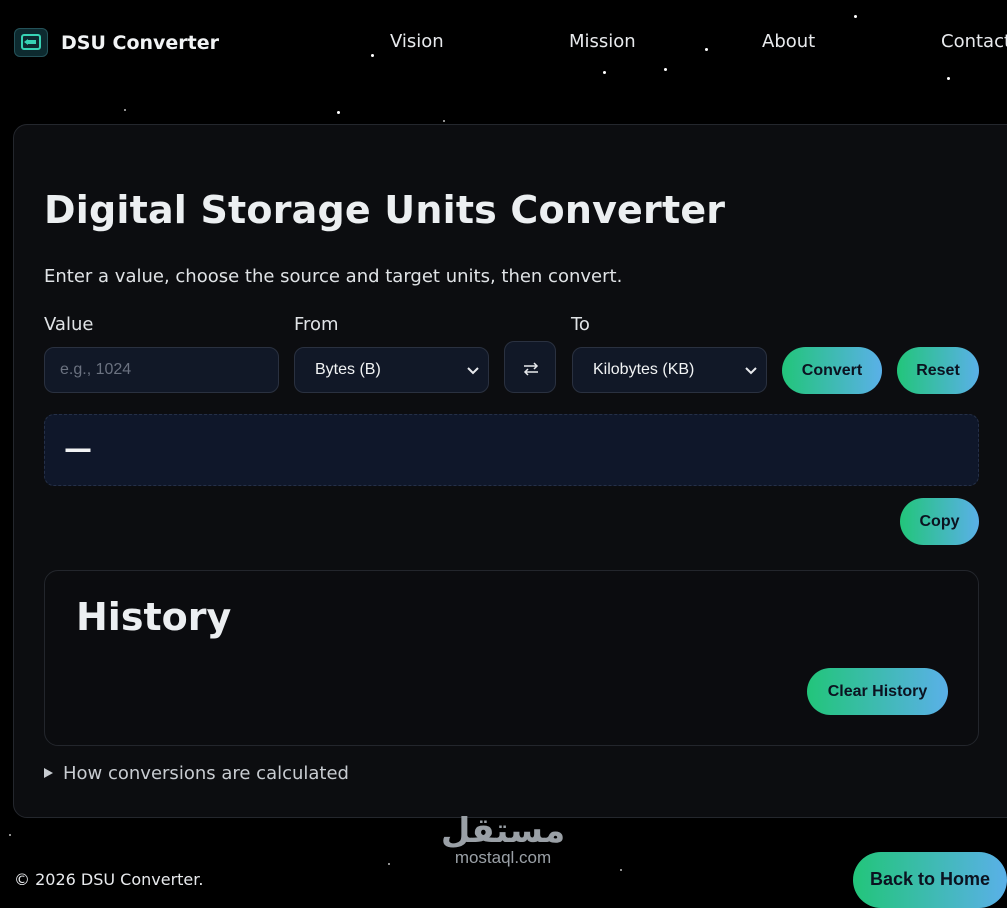  What do you see at coordinates (511, 450) in the screenshot?
I see `result-display: —` at bounding box center [511, 450].